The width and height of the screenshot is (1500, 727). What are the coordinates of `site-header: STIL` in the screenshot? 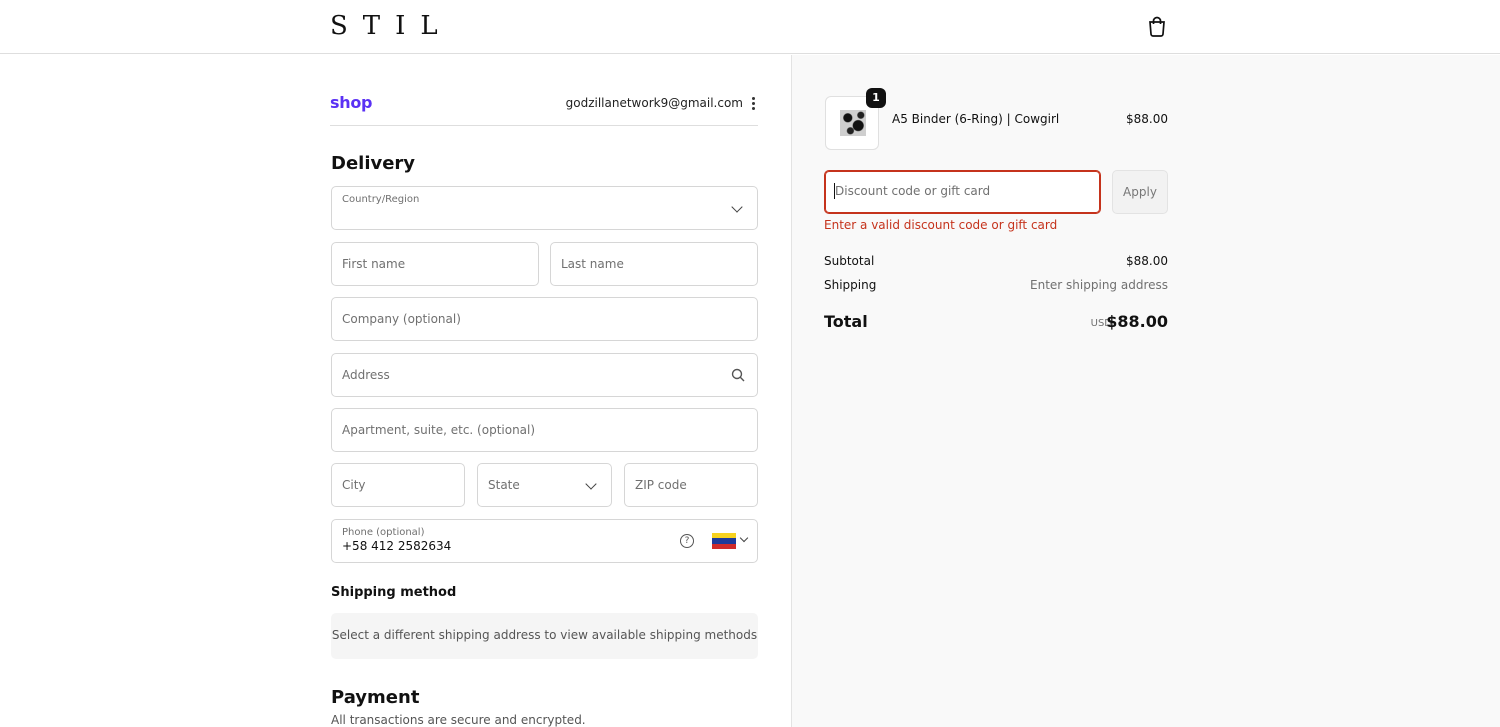 It's located at (750, 27).